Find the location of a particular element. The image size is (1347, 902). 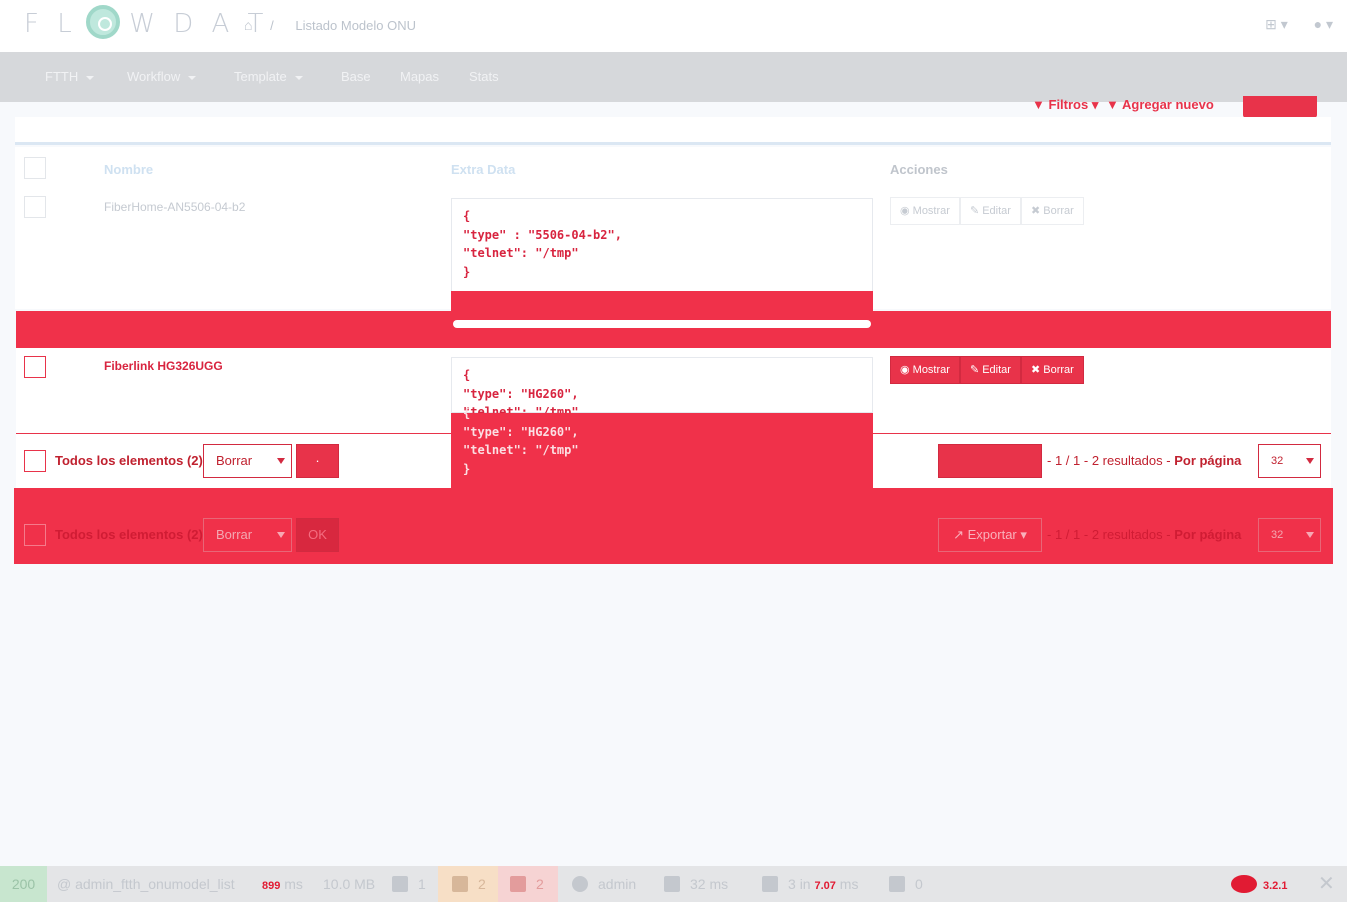

user-icon is located at coordinates (580, 884).